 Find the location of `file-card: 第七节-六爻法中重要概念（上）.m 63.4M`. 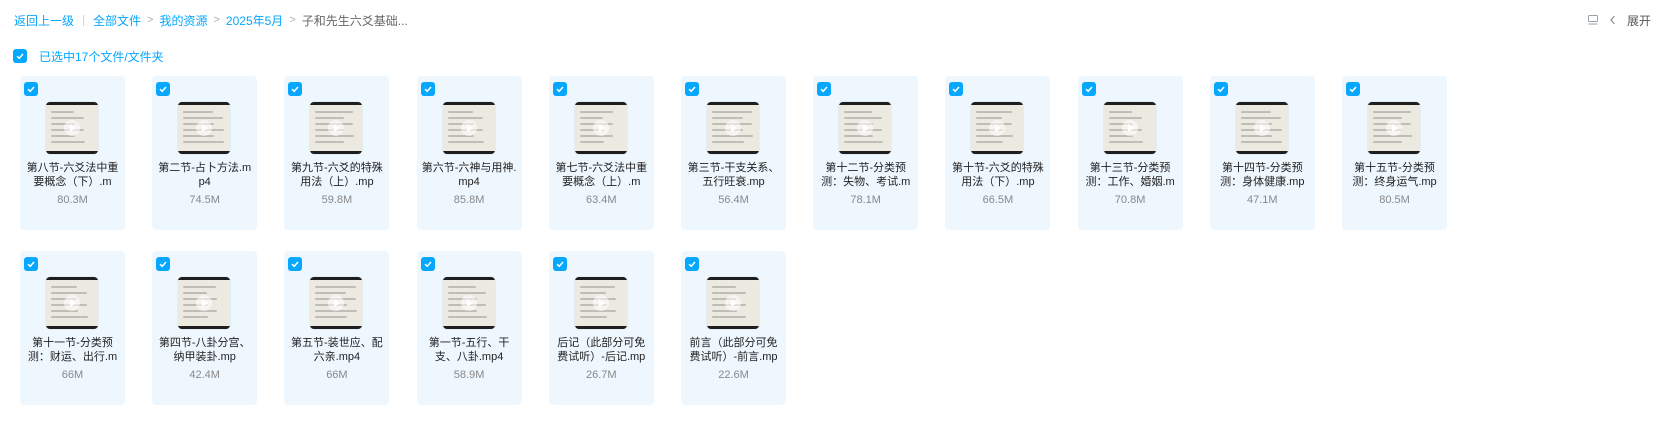

file-card: 第七节-六爻法中重要概念（上）.m 63.4M is located at coordinates (601, 153).